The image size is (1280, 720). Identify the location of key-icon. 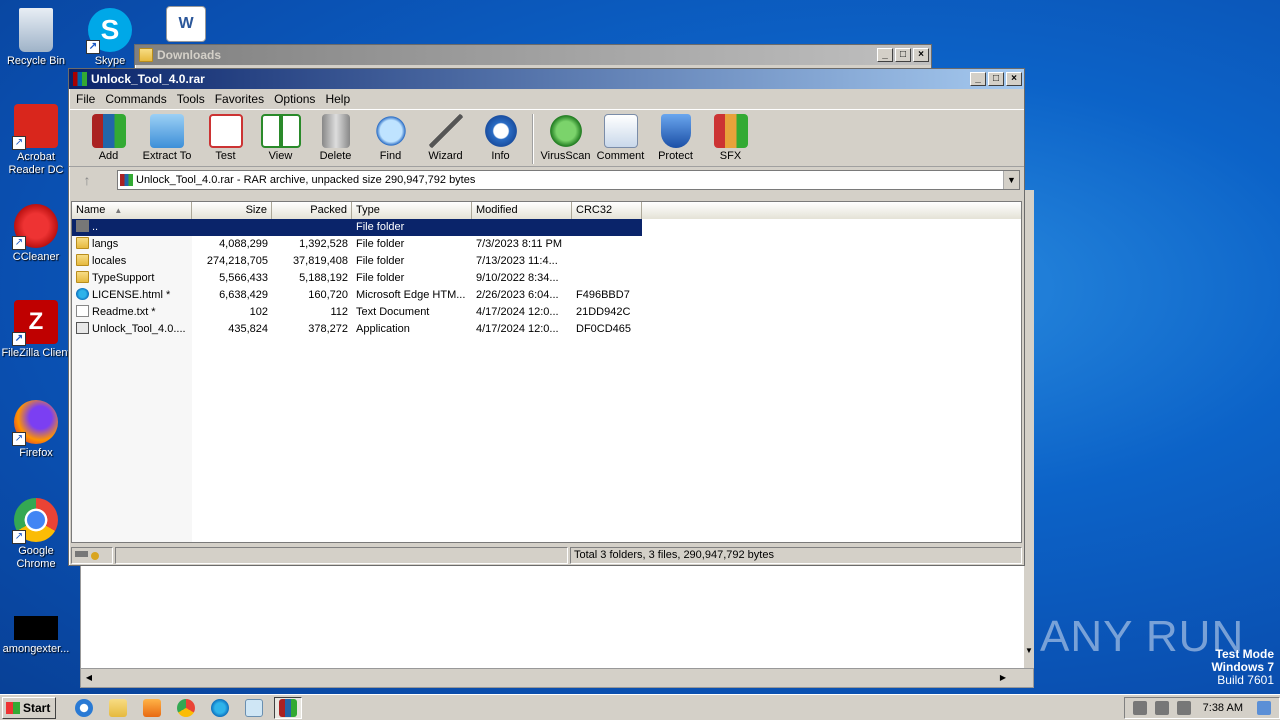
(95, 555).